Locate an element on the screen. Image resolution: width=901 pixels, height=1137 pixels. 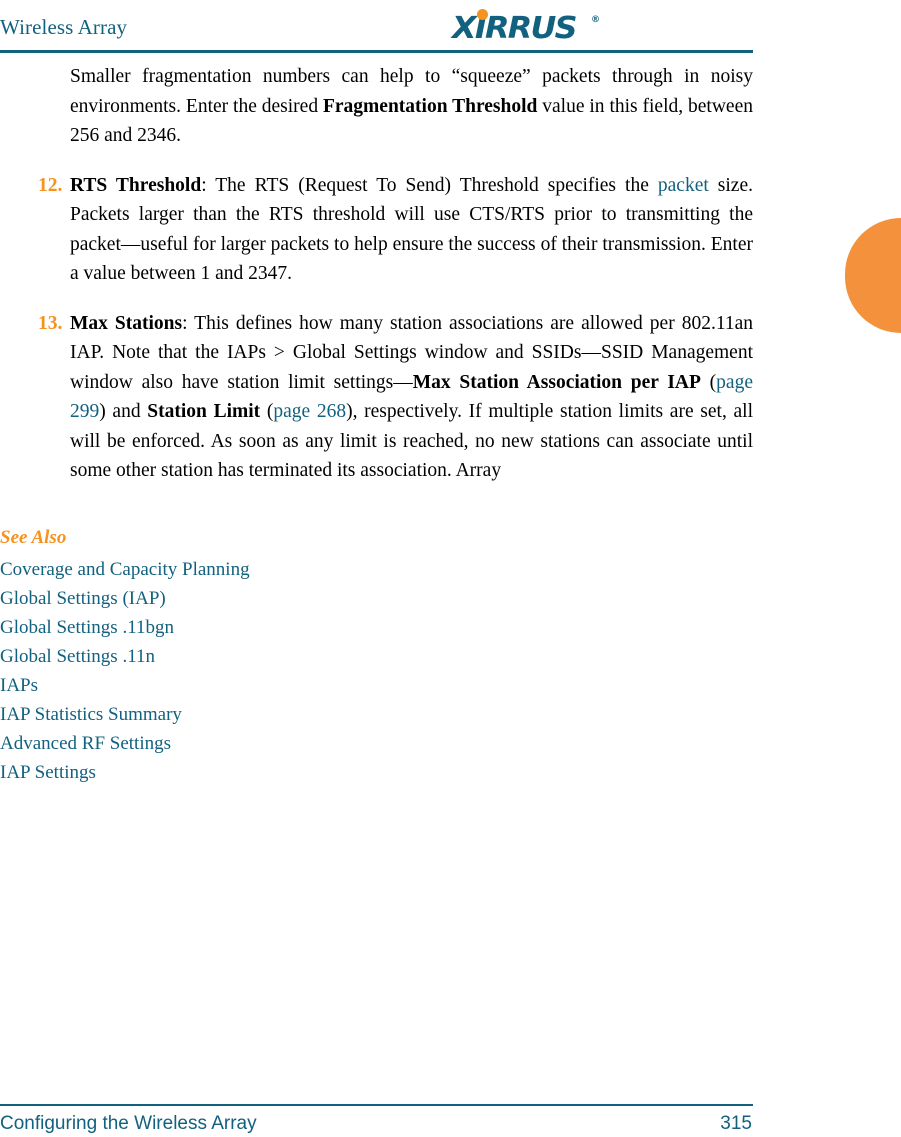
footer-chapter-title: Configuring the Wireless Array is located at coordinates (128, 1123).